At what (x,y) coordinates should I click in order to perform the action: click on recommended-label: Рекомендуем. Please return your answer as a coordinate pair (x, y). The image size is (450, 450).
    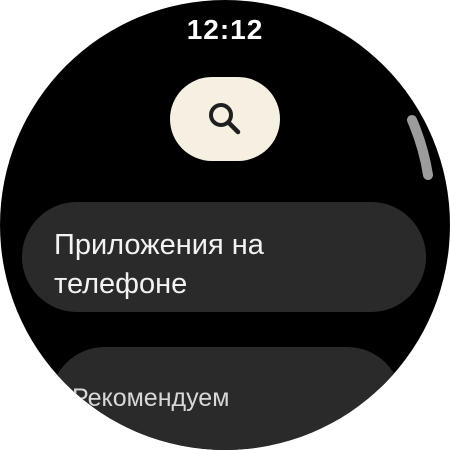
    Looking at the image, I should click on (151, 398).